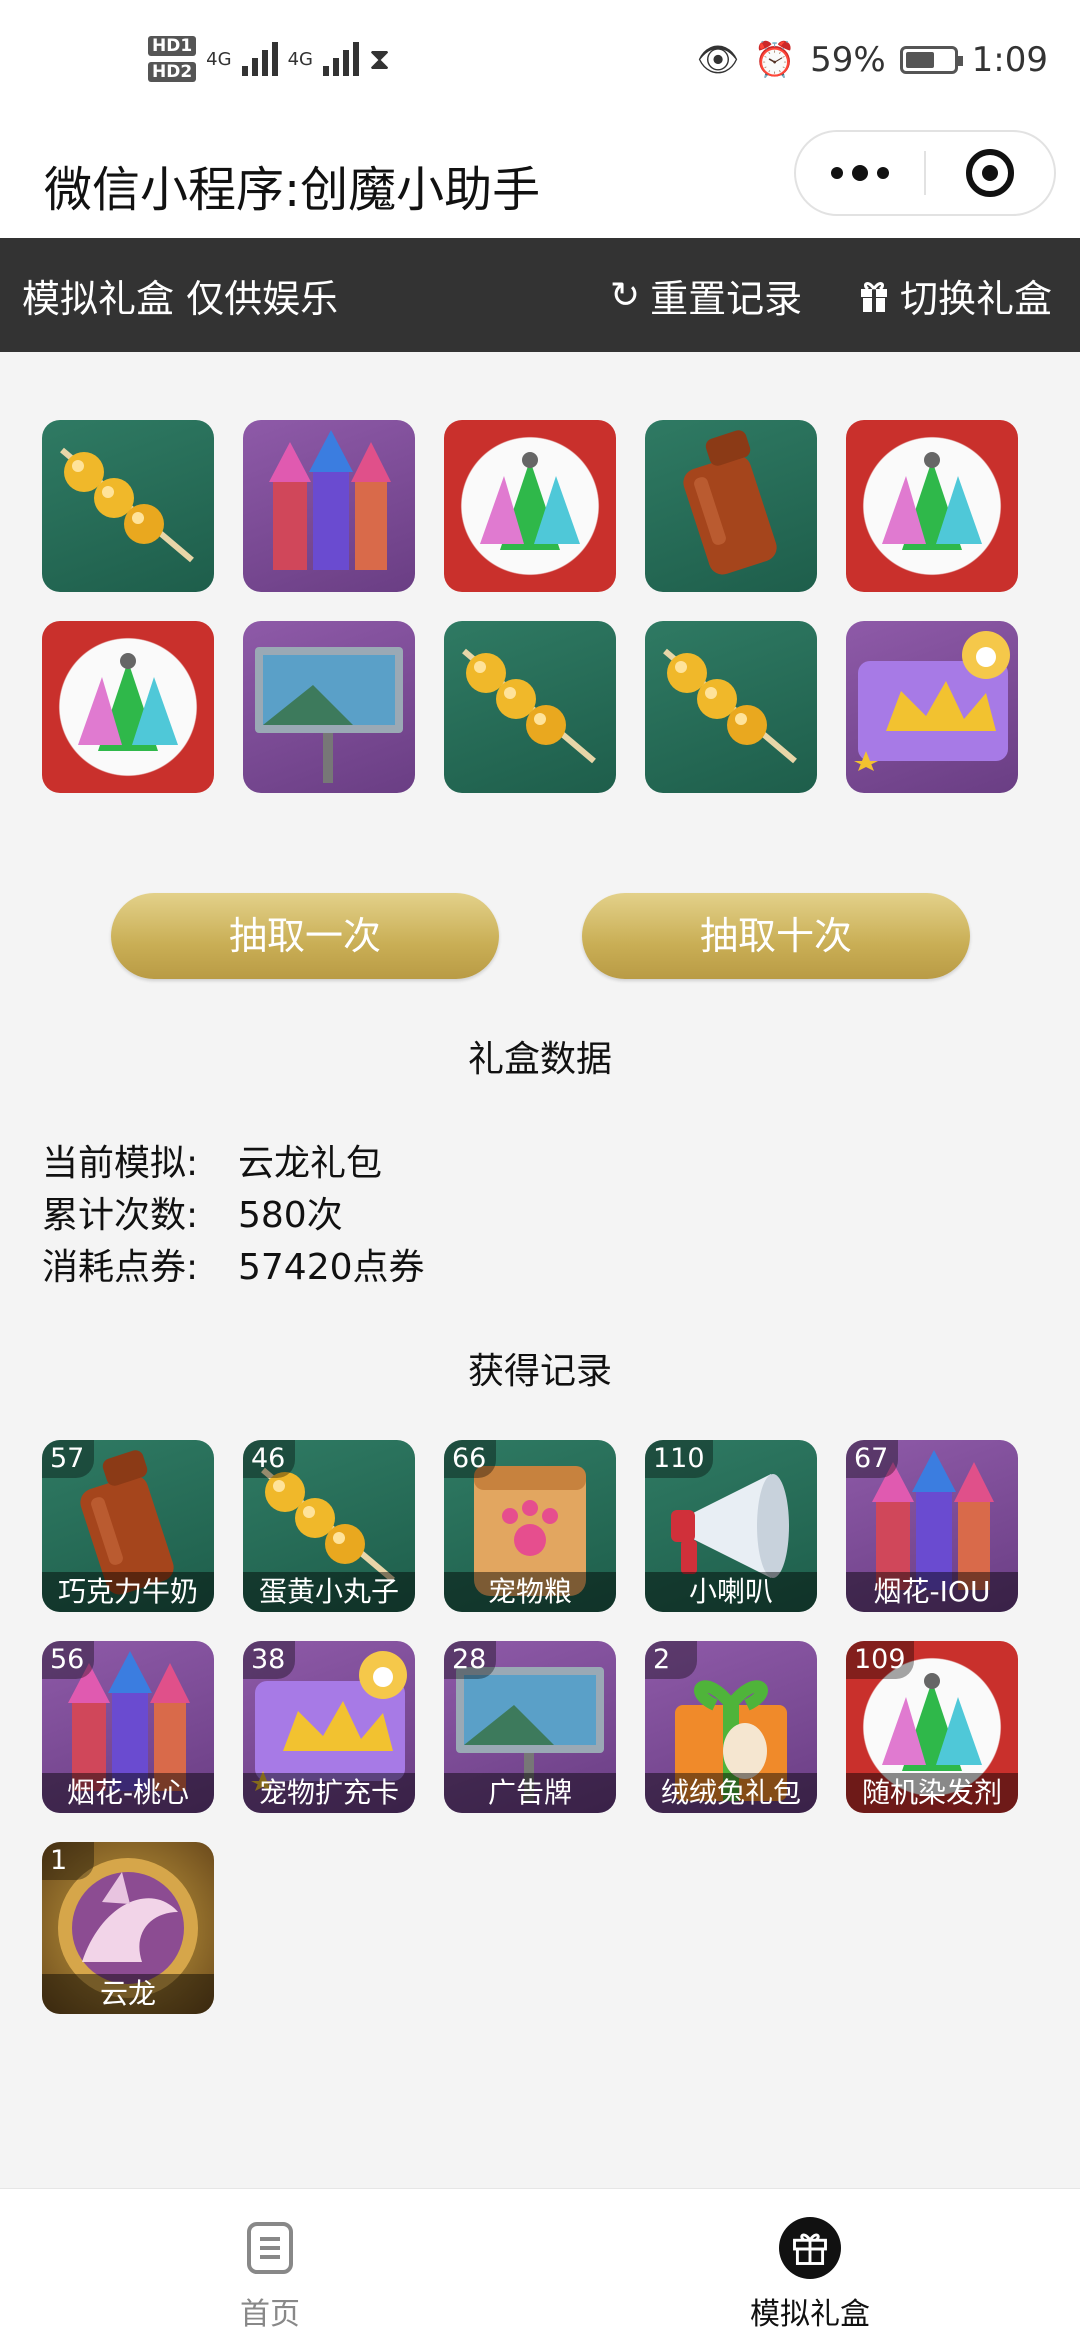  I want to click on stat-cost-label: 消耗点券:, so click(120, 1267).